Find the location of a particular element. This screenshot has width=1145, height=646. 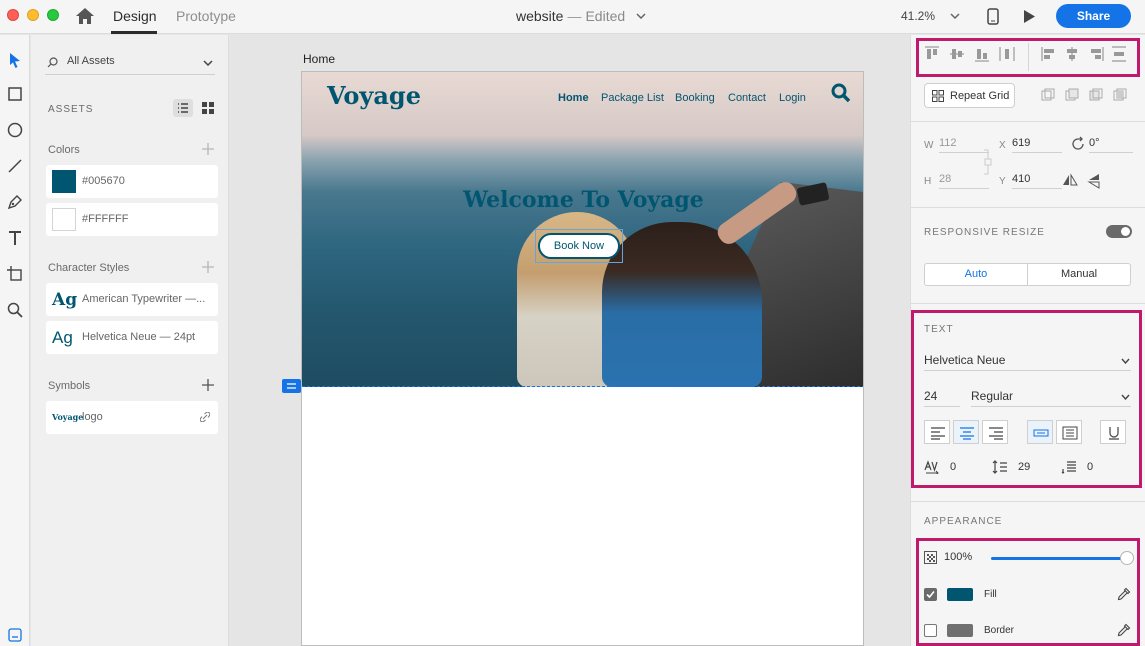

distribute-horizontal-icon is located at coordinates (1007, 54).